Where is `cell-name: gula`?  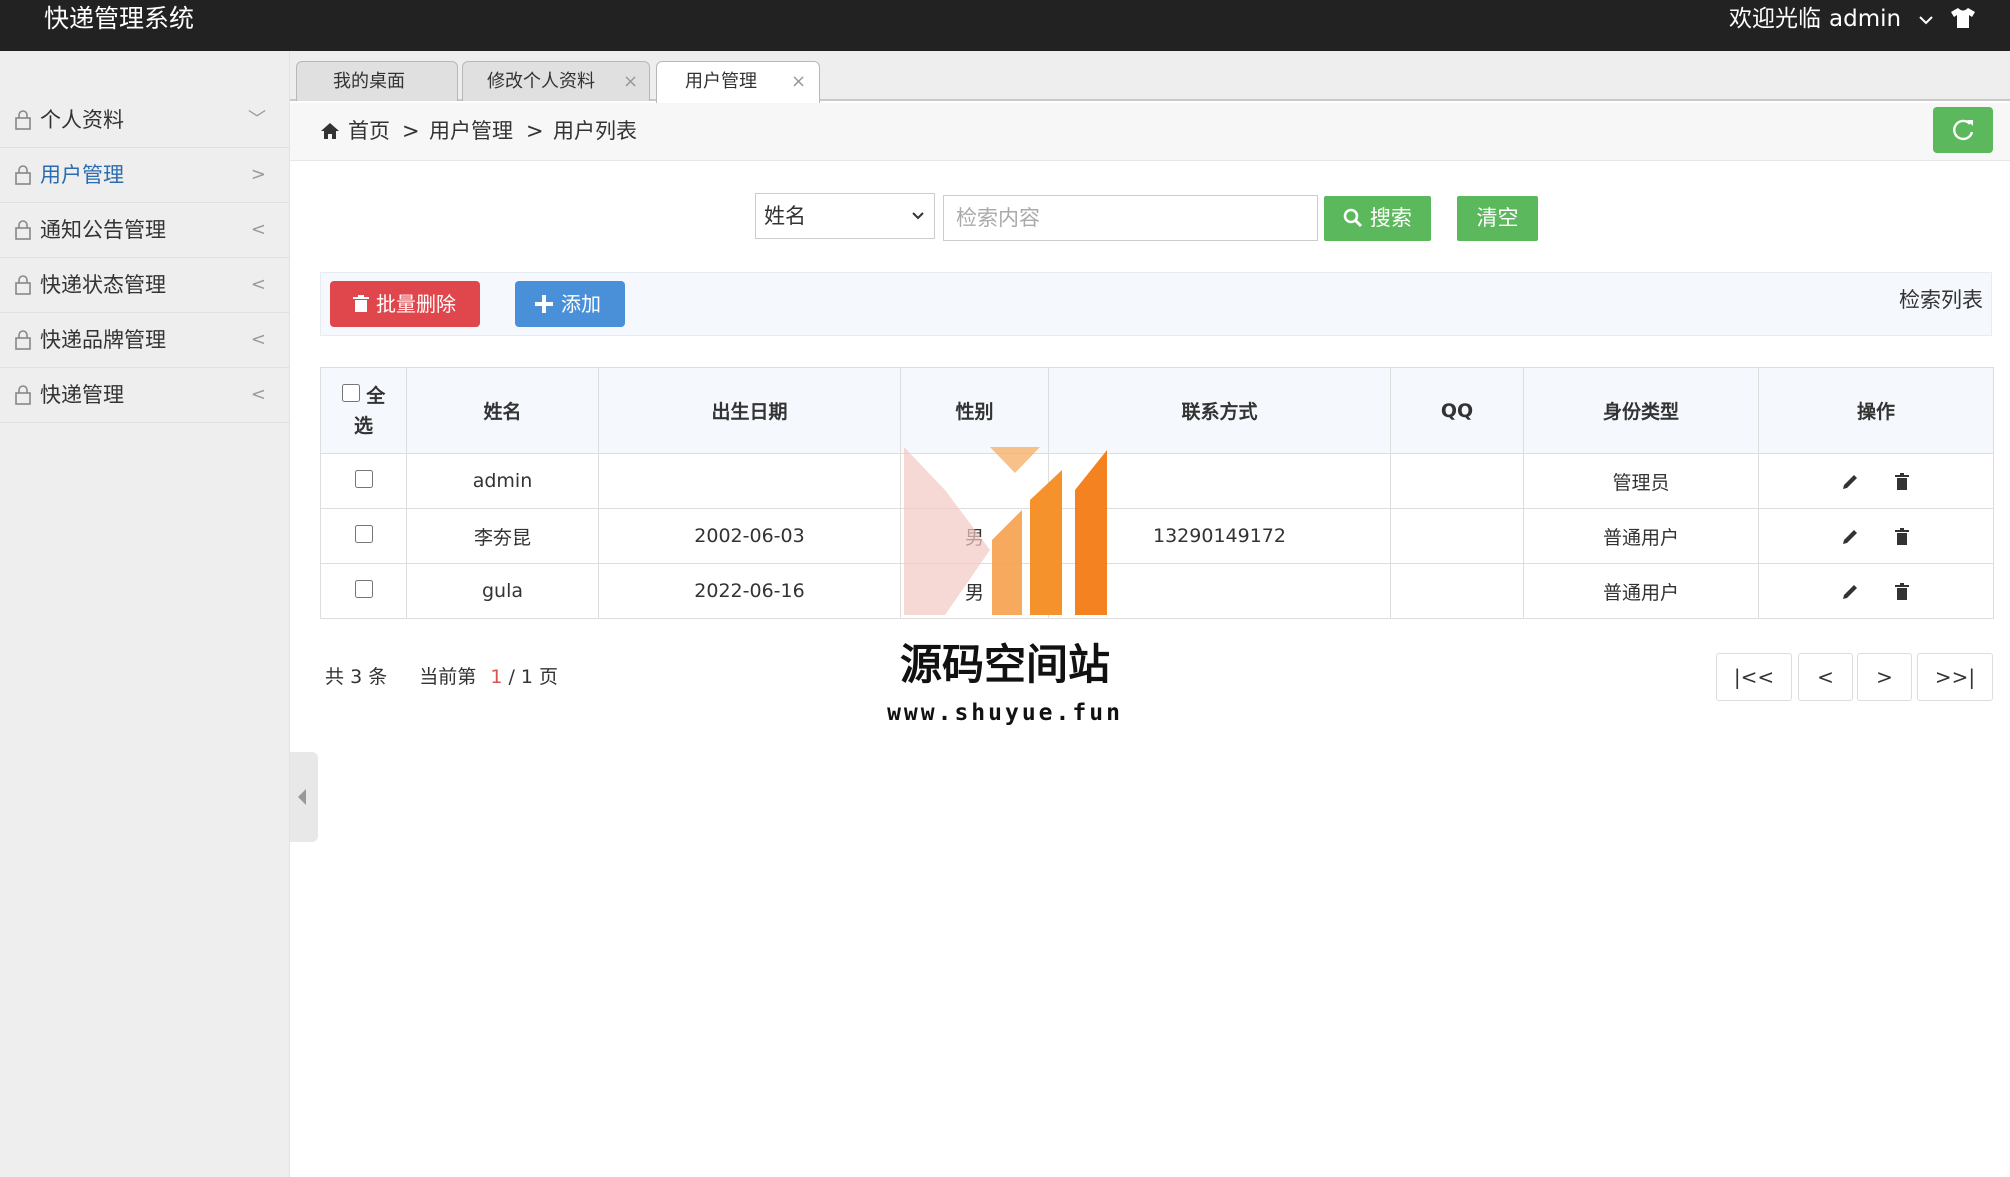 cell-name: gula is located at coordinates (502, 591).